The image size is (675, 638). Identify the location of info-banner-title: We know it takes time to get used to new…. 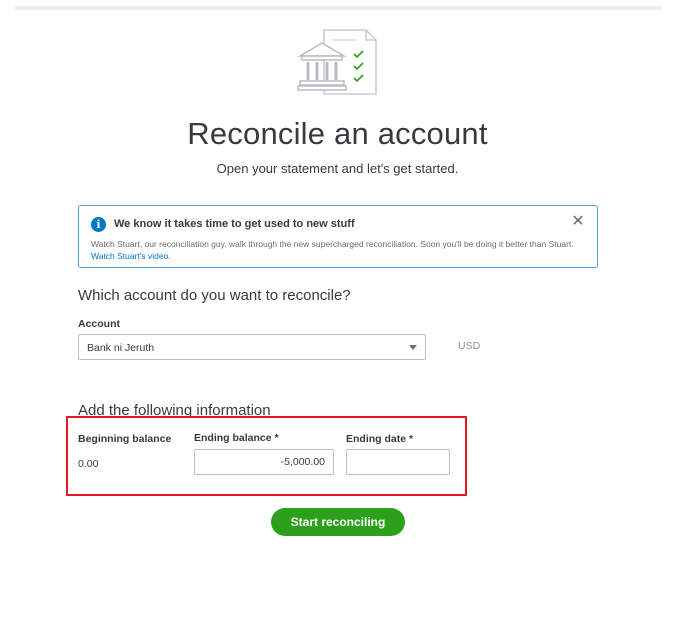
(234, 224).